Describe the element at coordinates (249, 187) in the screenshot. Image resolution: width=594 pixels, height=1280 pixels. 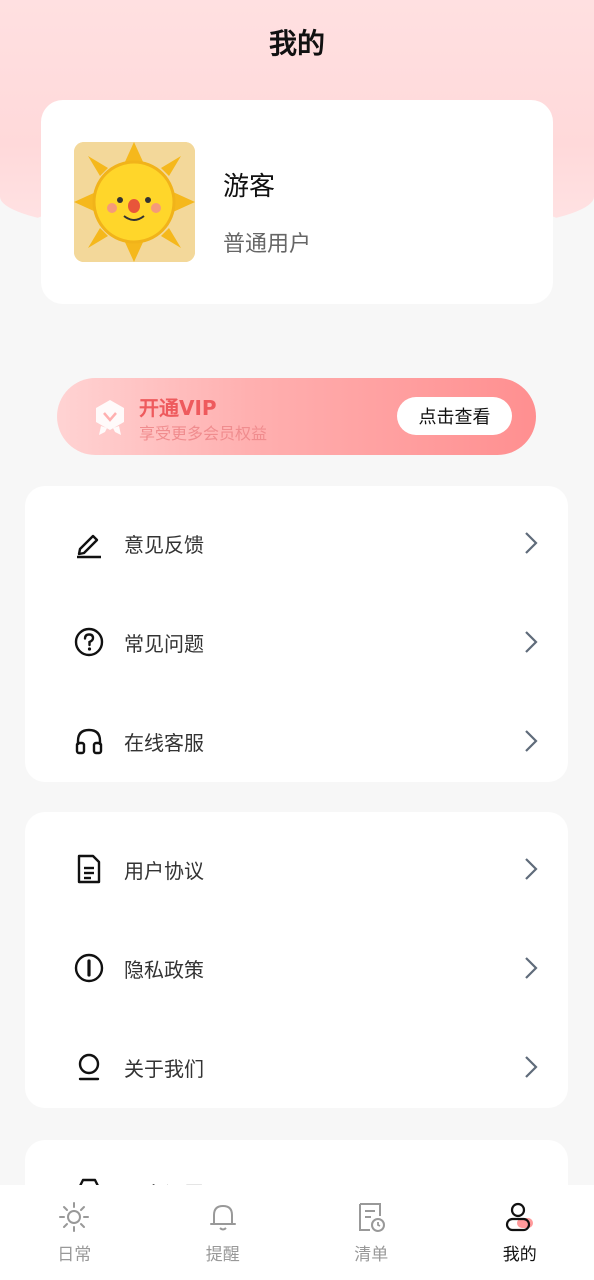
I see `user-name: 游客` at that location.